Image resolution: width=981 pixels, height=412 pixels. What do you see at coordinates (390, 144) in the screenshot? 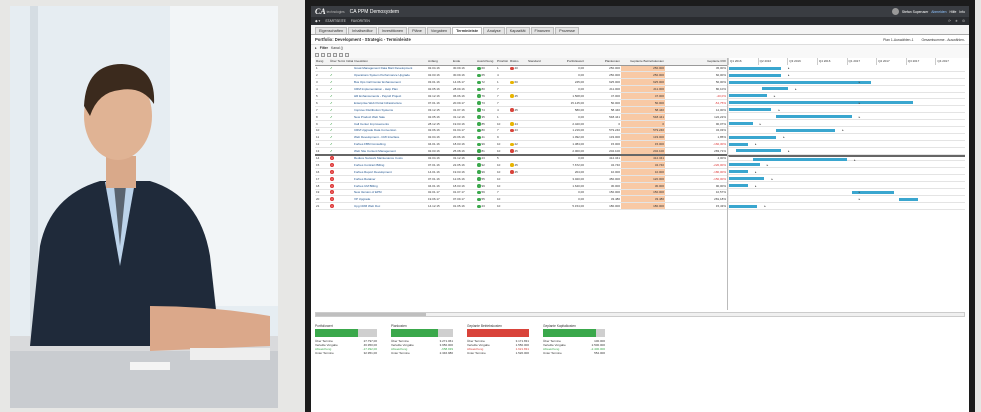
I see `investment-link: Forbes FBM Consulting` at bounding box center [390, 144].